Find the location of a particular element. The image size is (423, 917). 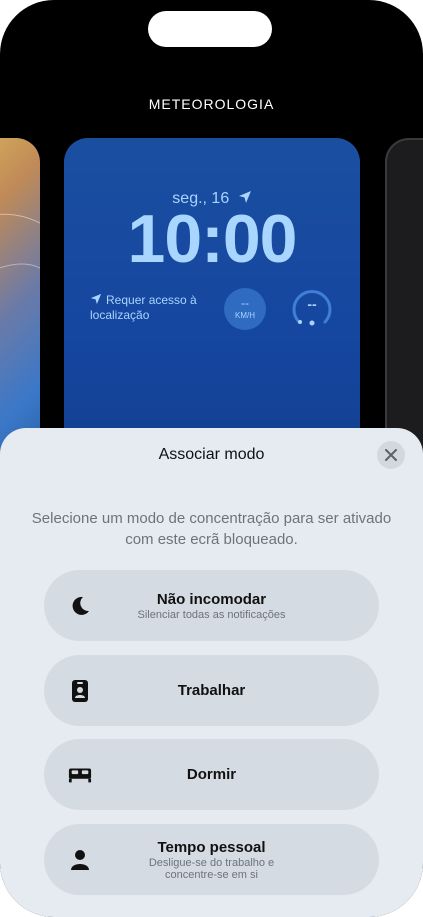

sheet-title: Associar modo is located at coordinates (211, 454).